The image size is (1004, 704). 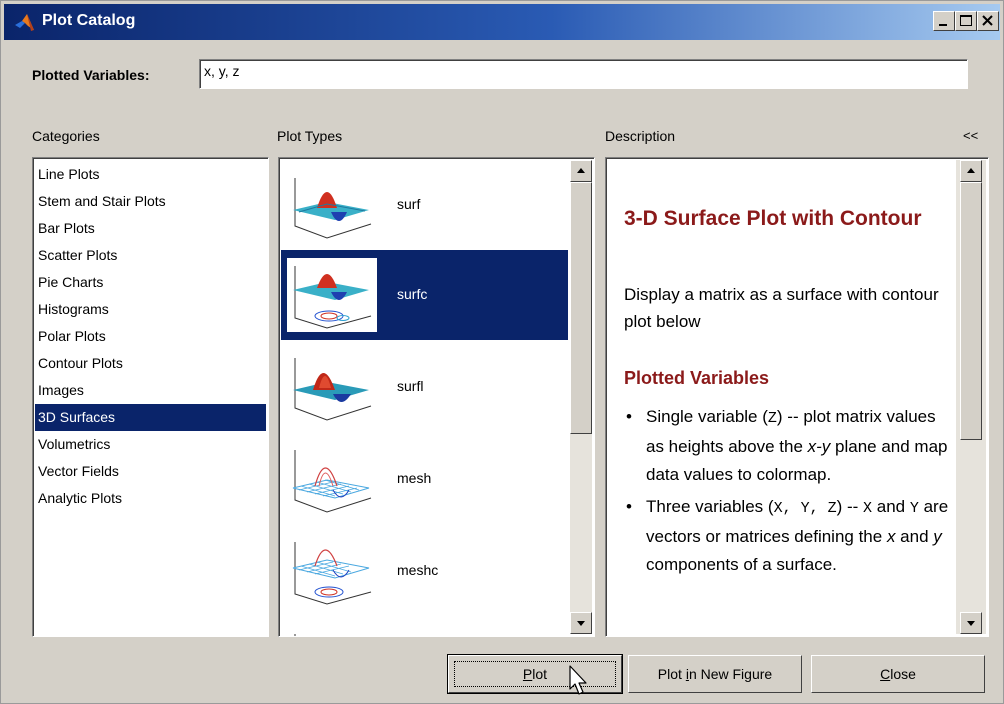 What do you see at coordinates (150, 228) in the screenshot?
I see `category-item: Bar Plots` at bounding box center [150, 228].